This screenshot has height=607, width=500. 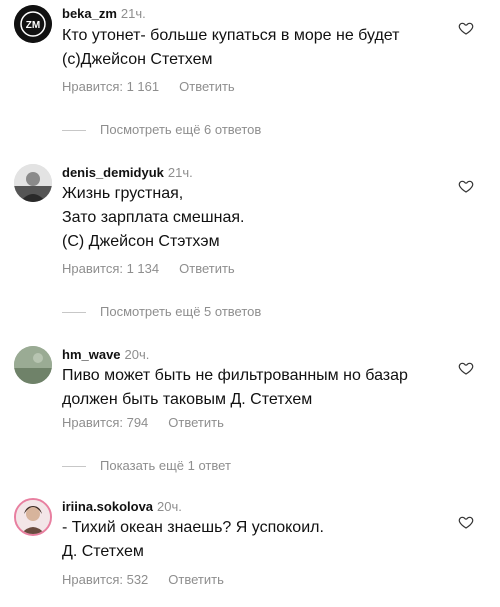 I want to click on username: denis_demidyuk, so click(x=113, y=172).